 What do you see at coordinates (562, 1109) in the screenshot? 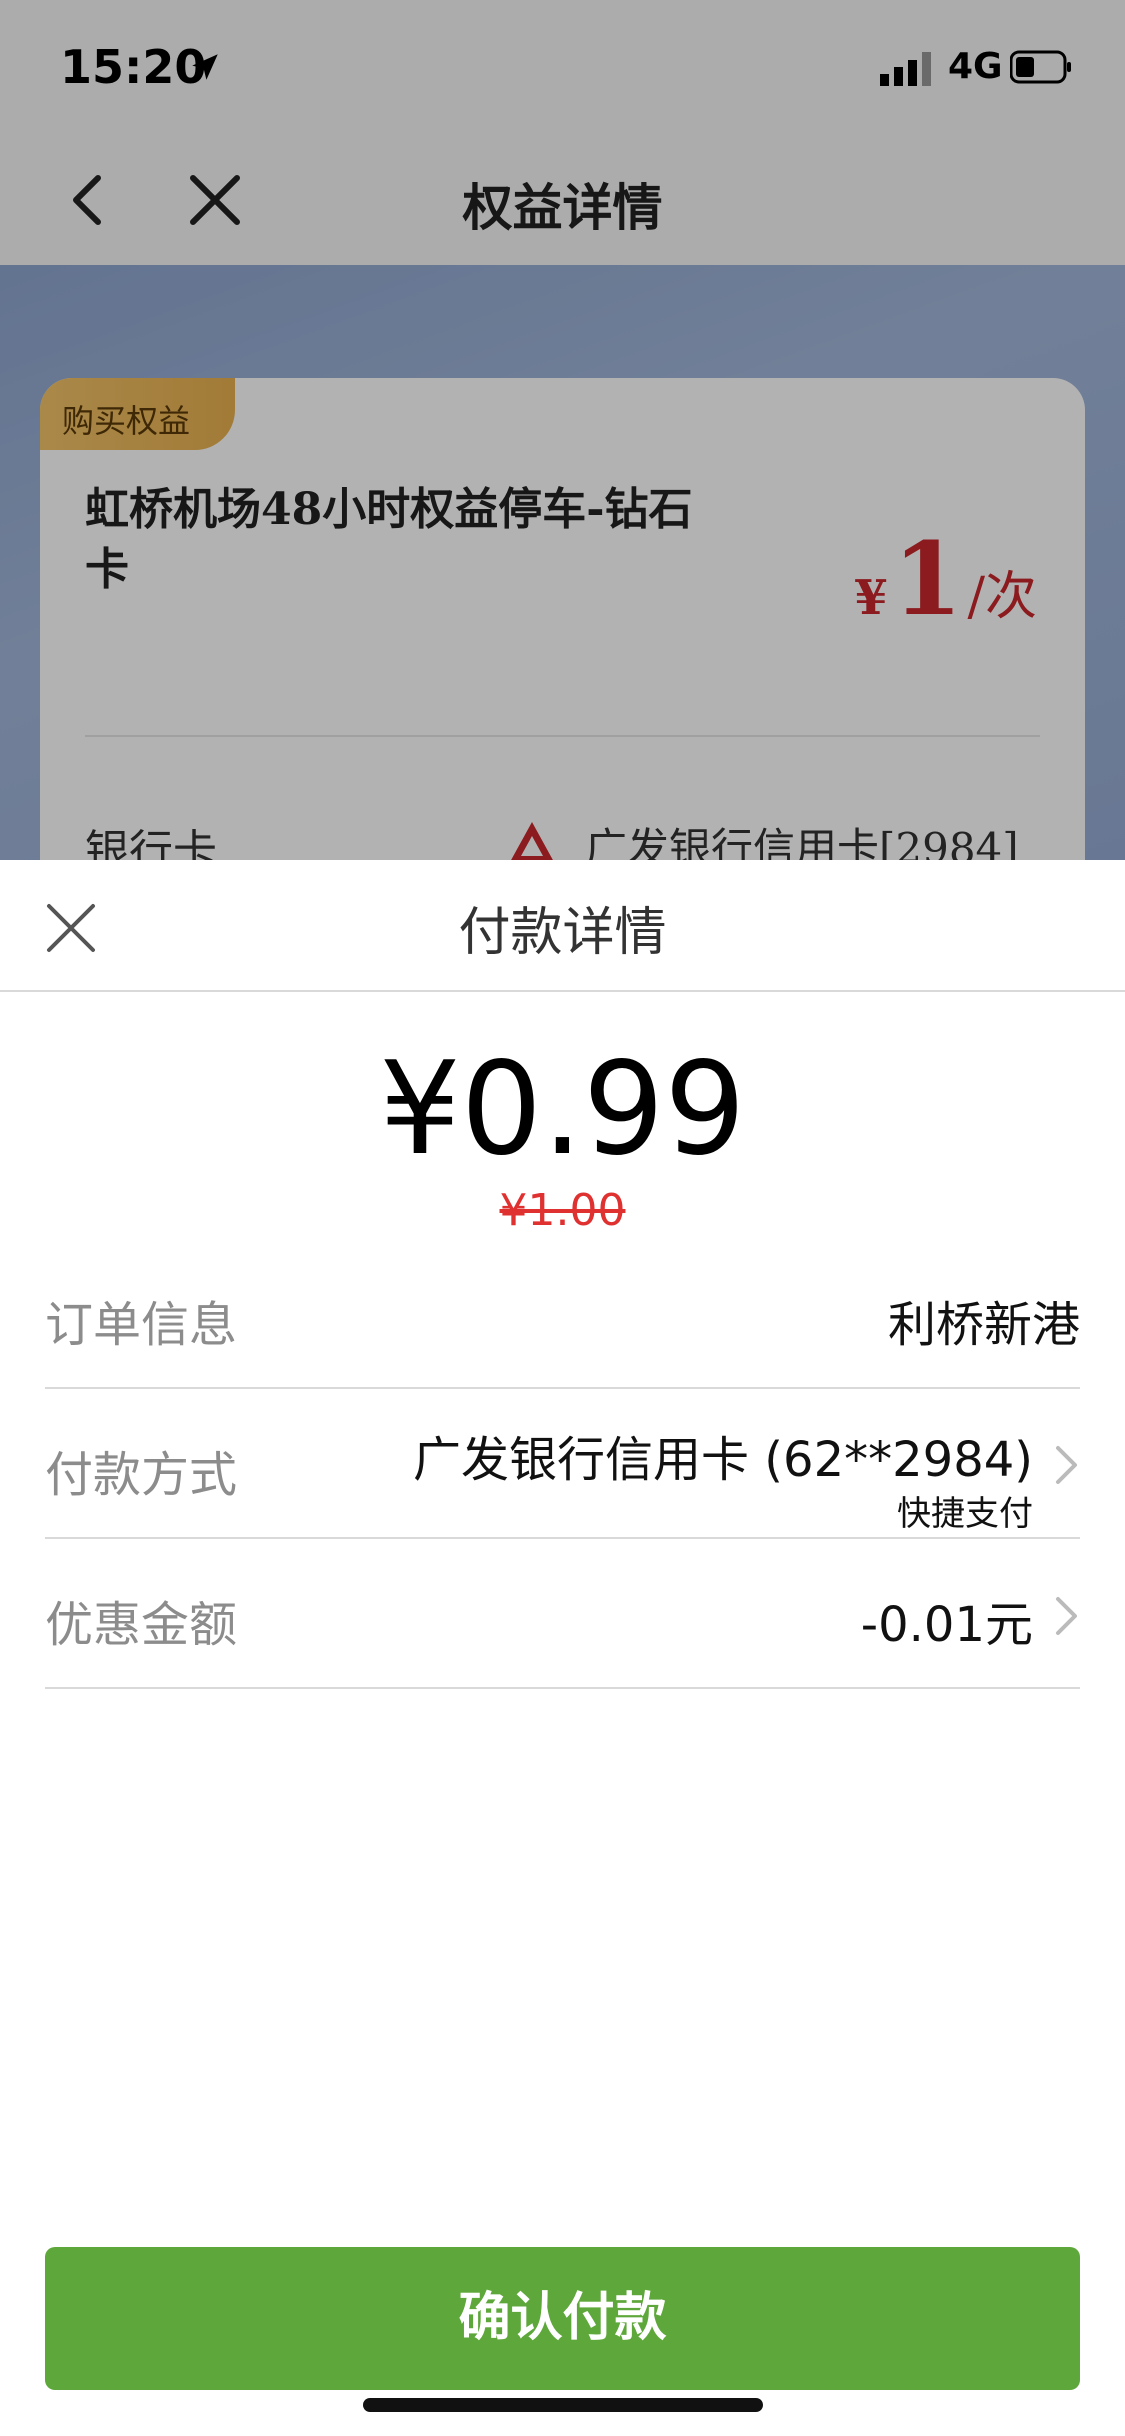
I see `payment-amount: ¥0.99` at bounding box center [562, 1109].